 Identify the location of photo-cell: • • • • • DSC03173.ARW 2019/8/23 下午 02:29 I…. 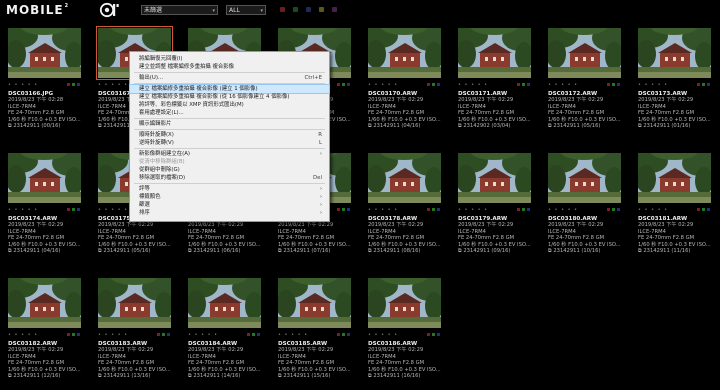
(675, 80).